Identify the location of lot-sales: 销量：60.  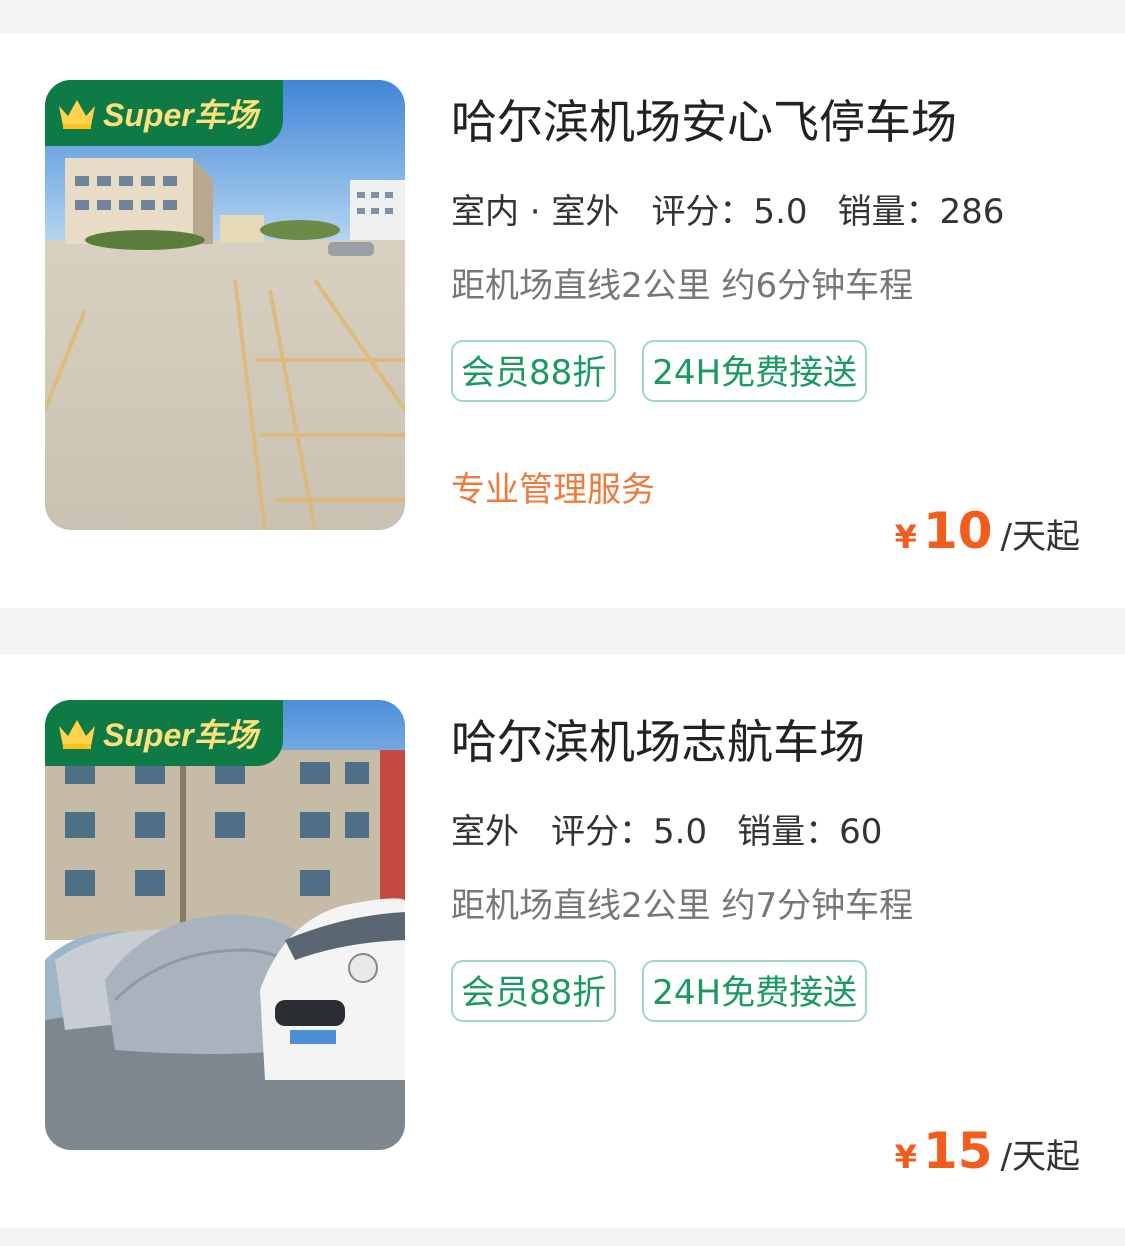
(810, 832).